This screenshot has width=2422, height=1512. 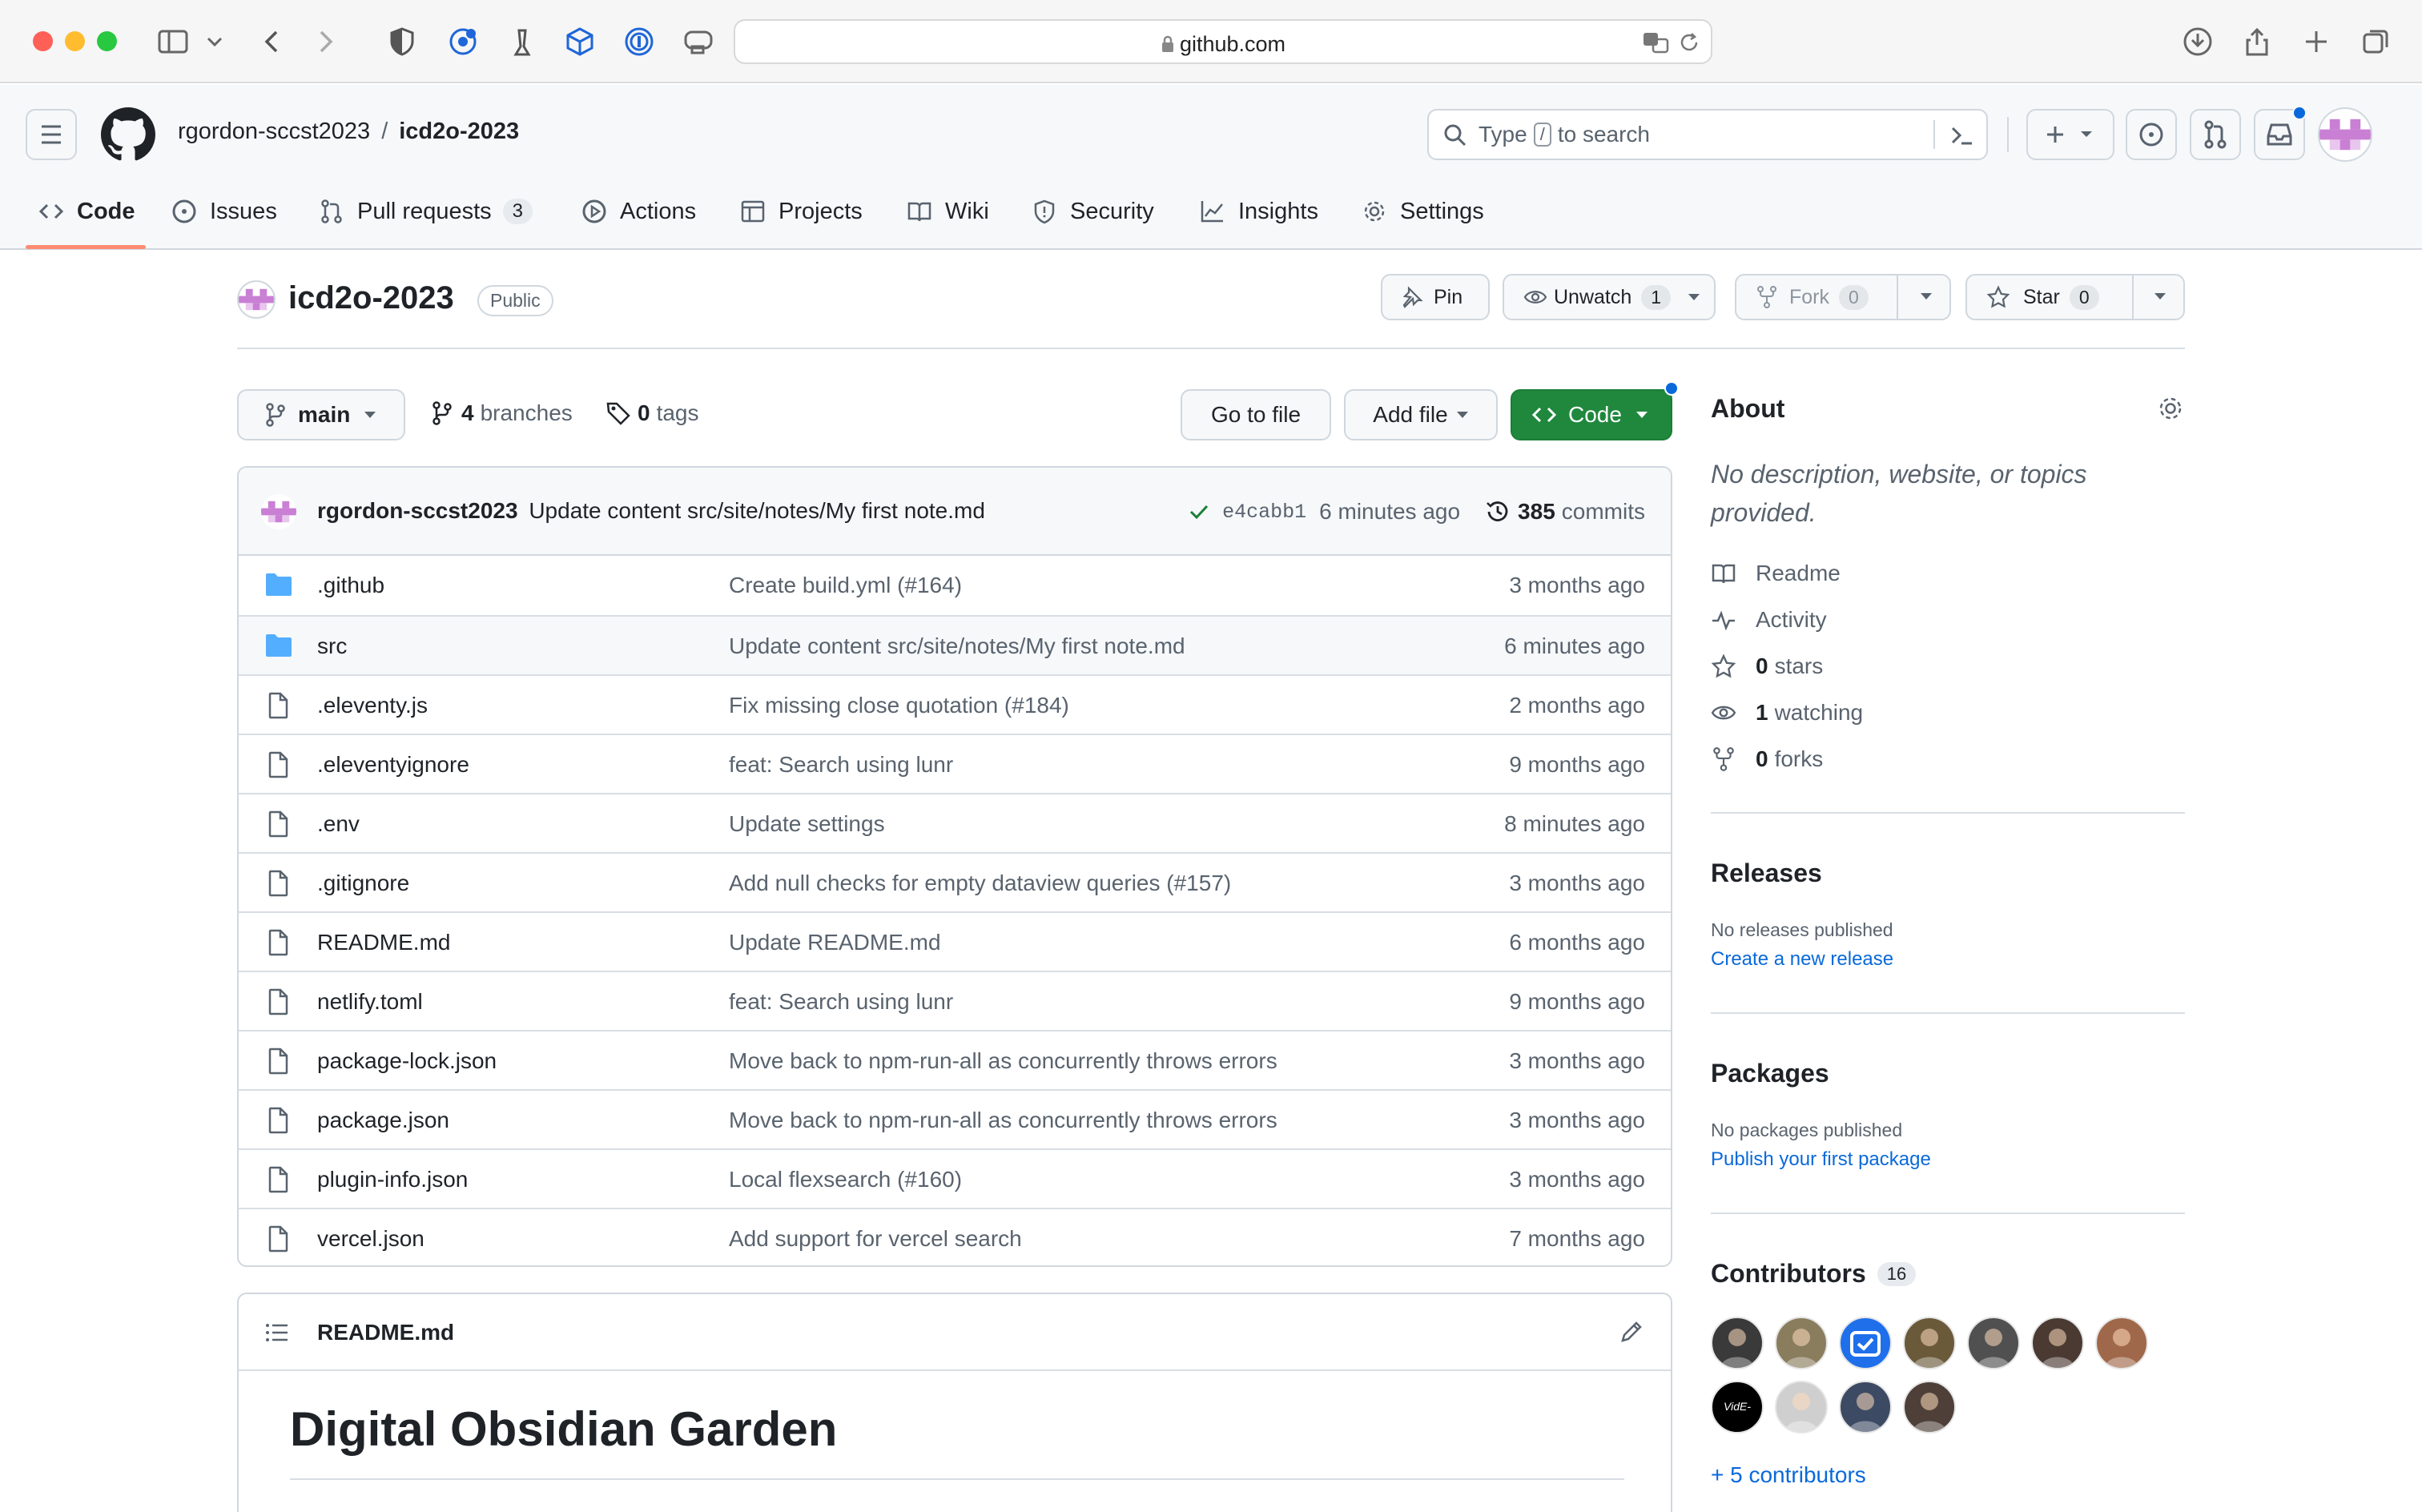 What do you see at coordinates (407, 1061) in the screenshot?
I see `file-name: package-lock.json` at bounding box center [407, 1061].